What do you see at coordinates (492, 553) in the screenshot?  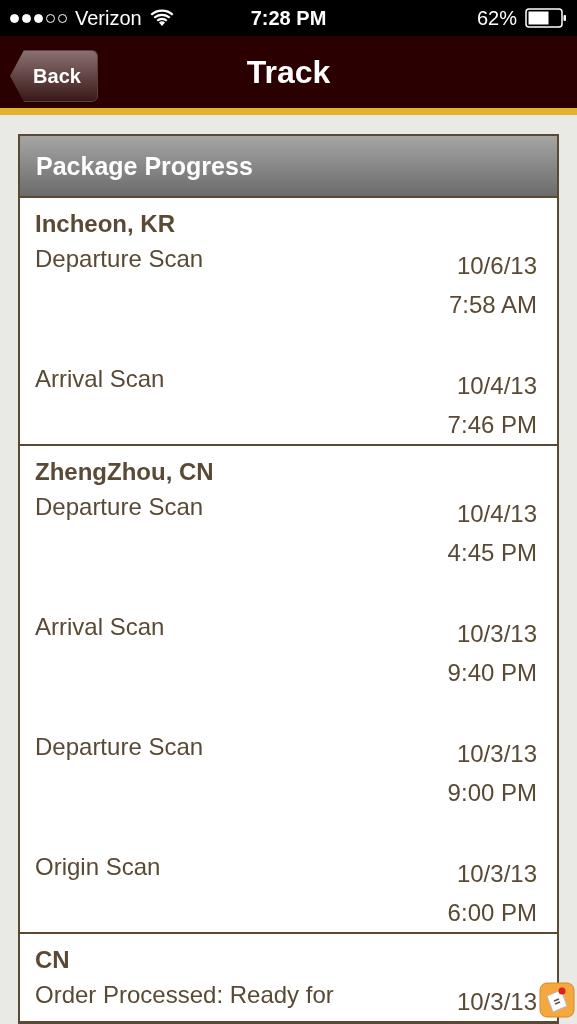 I see `scan-time: 4:45 PM` at bounding box center [492, 553].